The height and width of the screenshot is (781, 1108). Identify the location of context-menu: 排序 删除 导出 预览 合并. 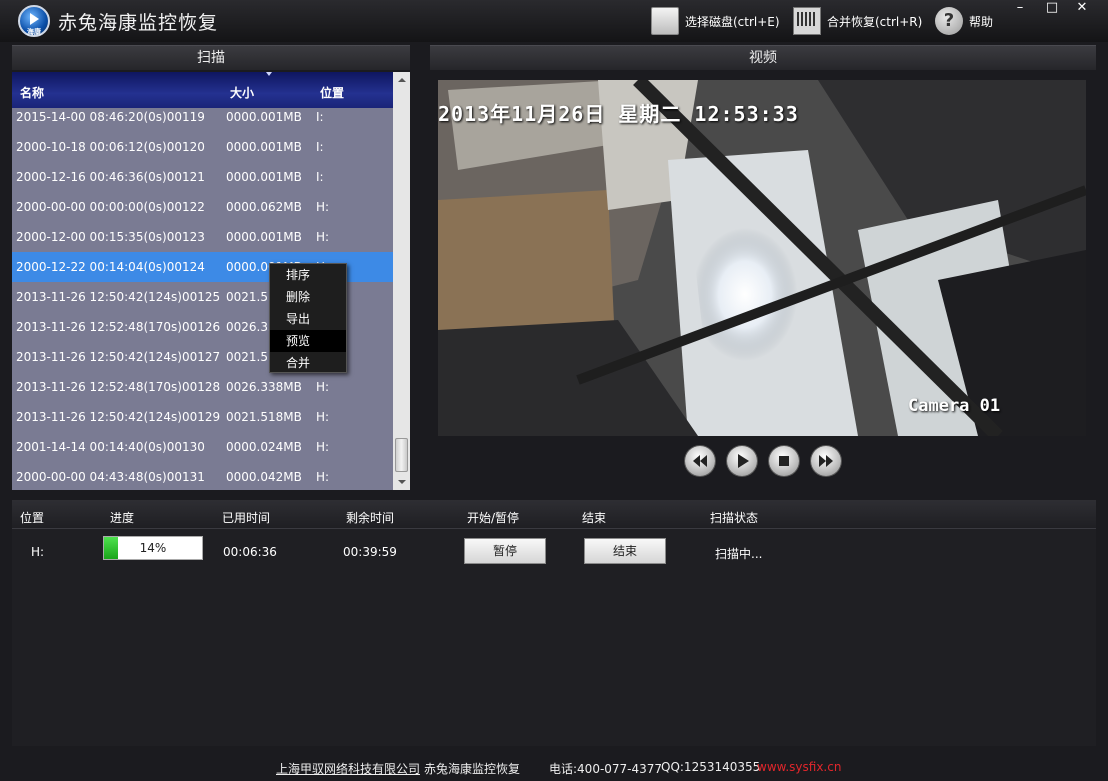
(308, 318).